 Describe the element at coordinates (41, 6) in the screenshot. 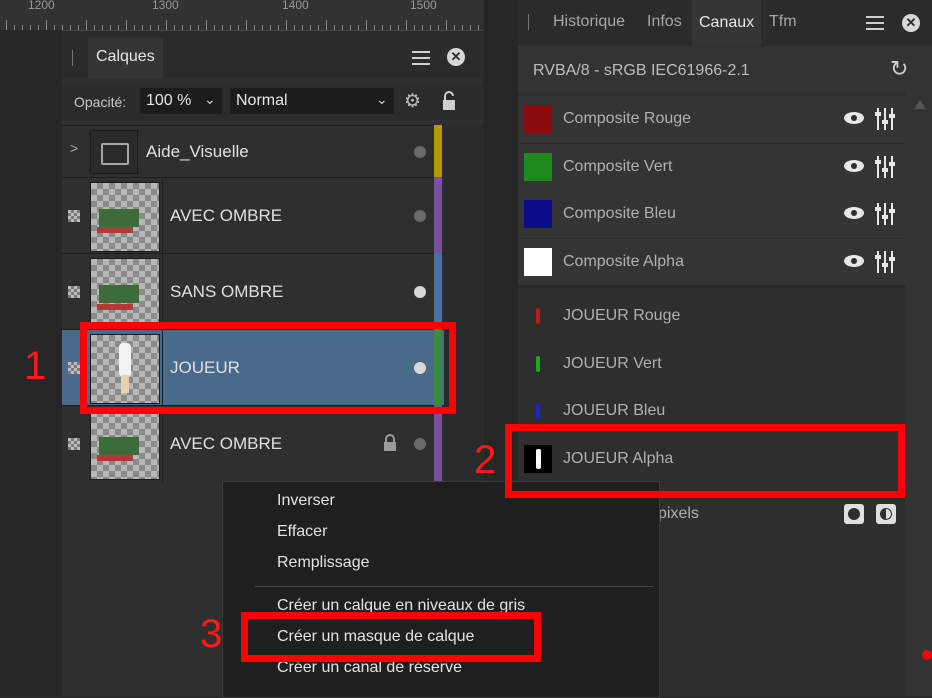

I see `ruler-mark: 1200` at that location.